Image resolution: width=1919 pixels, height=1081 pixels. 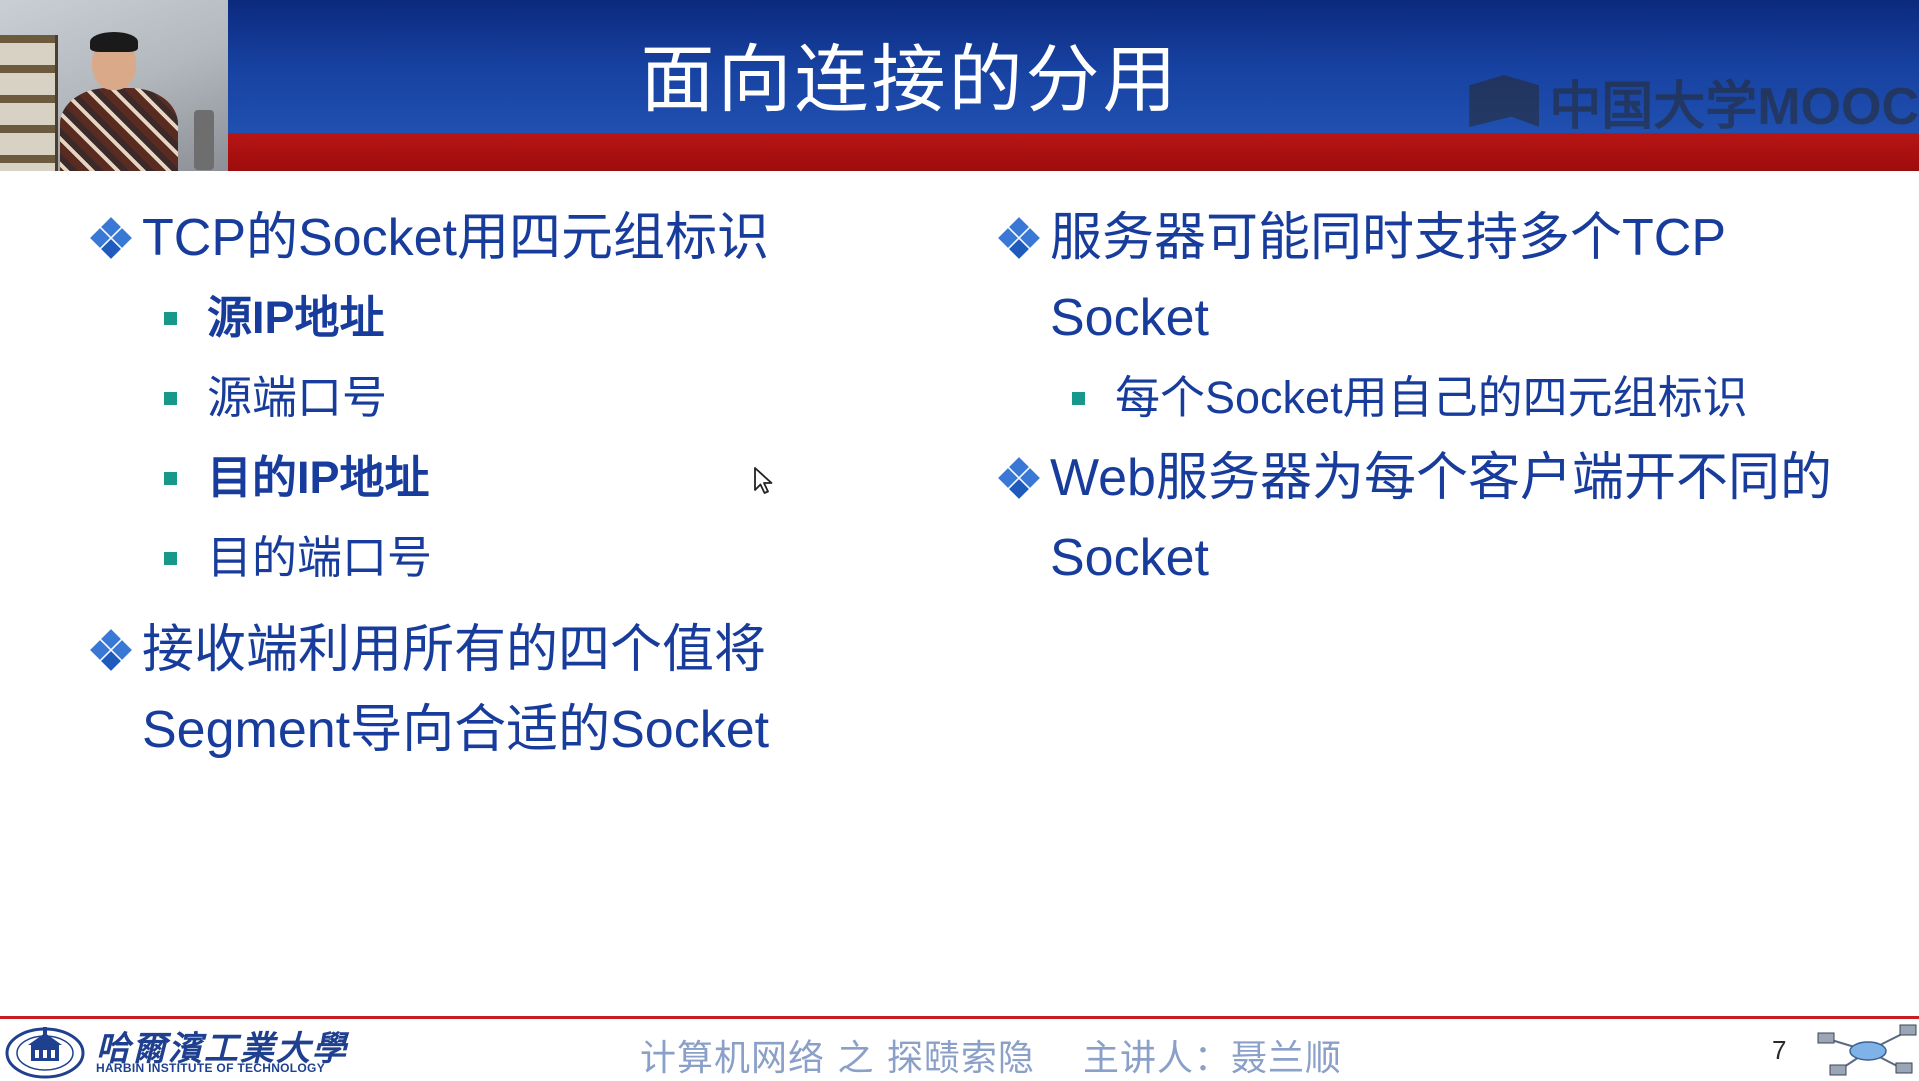 What do you see at coordinates (320, 557) in the screenshot?
I see `subbullet-text: 目的端口号` at bounding box center [320, 557].